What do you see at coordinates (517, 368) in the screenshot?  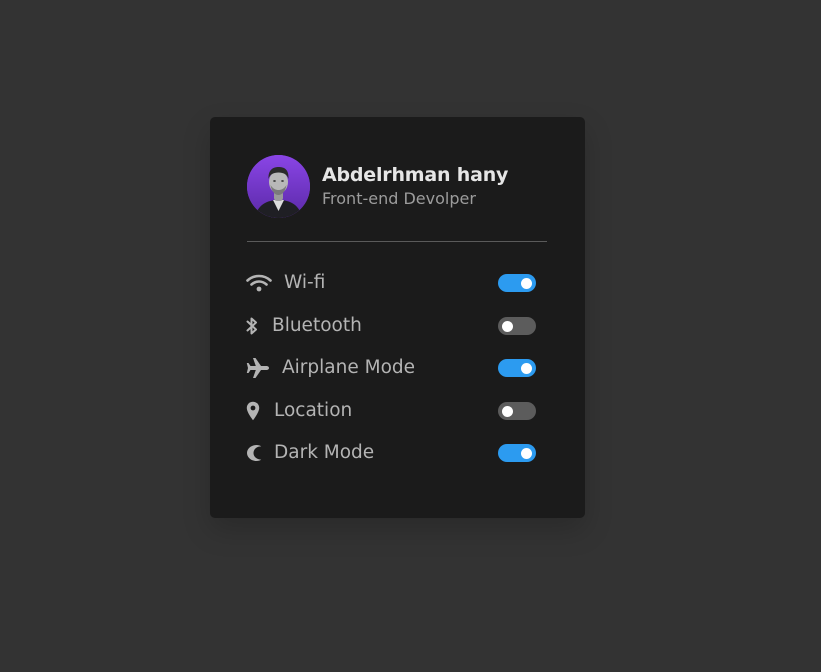 I see `airplane-mode-toggle` at bounding box center [517, 368].